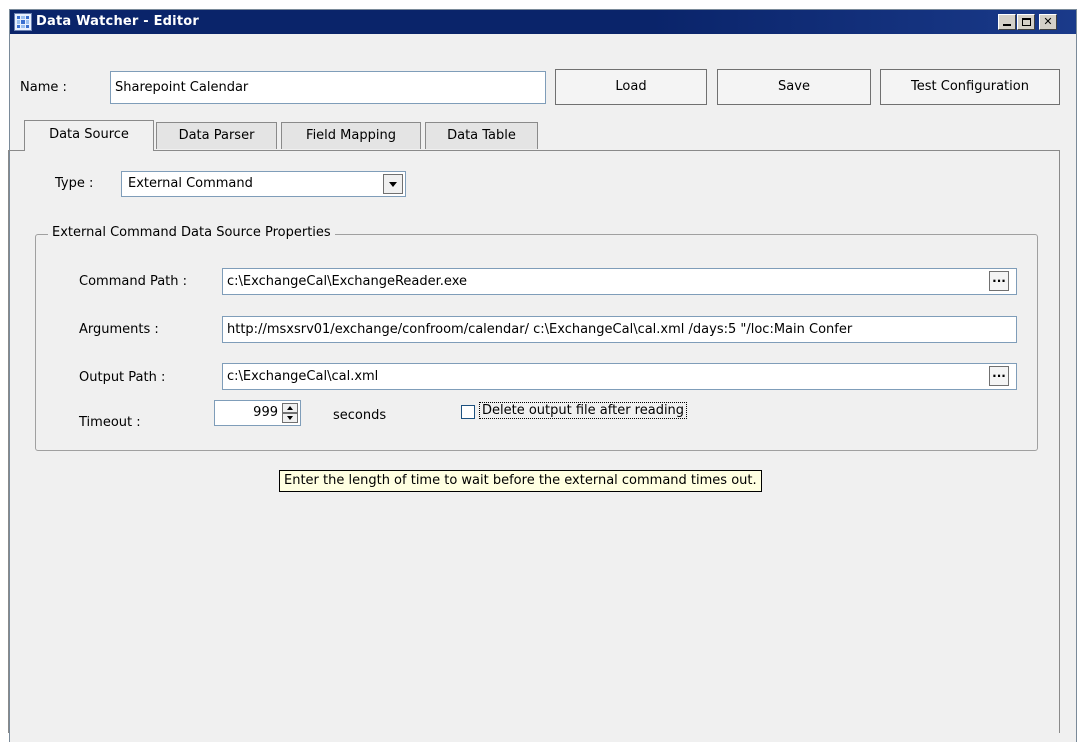 This screenshot has height=742, width=1082. Describe the element at coordinates (89, 135) in the screenshot. I see `tab-data-source: Data Source` at that location.